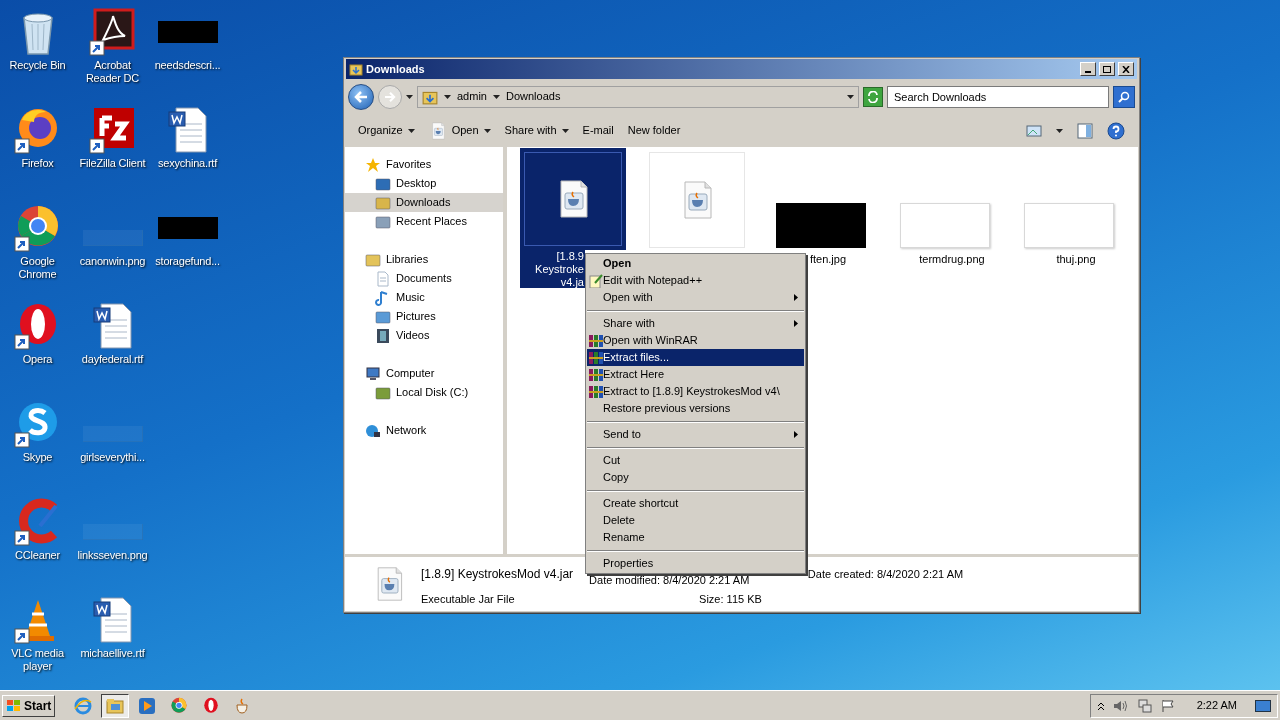 Image resolution: width=1280 pixels, height=720 pixels. What do you see at coordinates (536, 130) in the screenshot?
I see `toolbar-button: Share with` at bounding box center [536, 130].